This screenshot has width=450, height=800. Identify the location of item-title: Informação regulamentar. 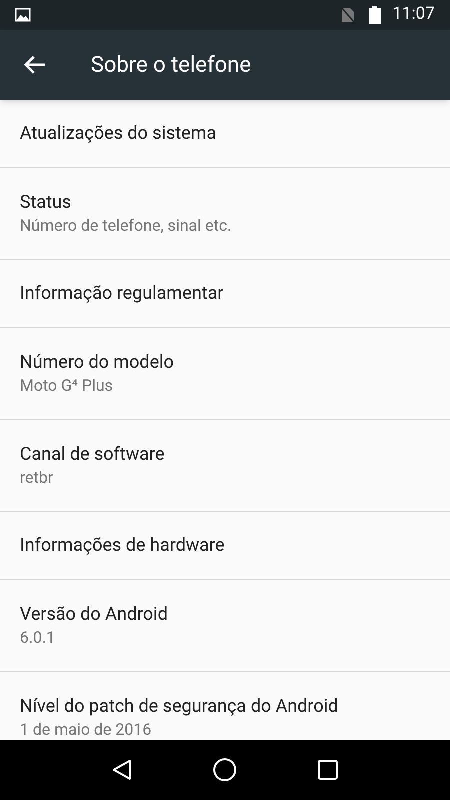
(122, 294).